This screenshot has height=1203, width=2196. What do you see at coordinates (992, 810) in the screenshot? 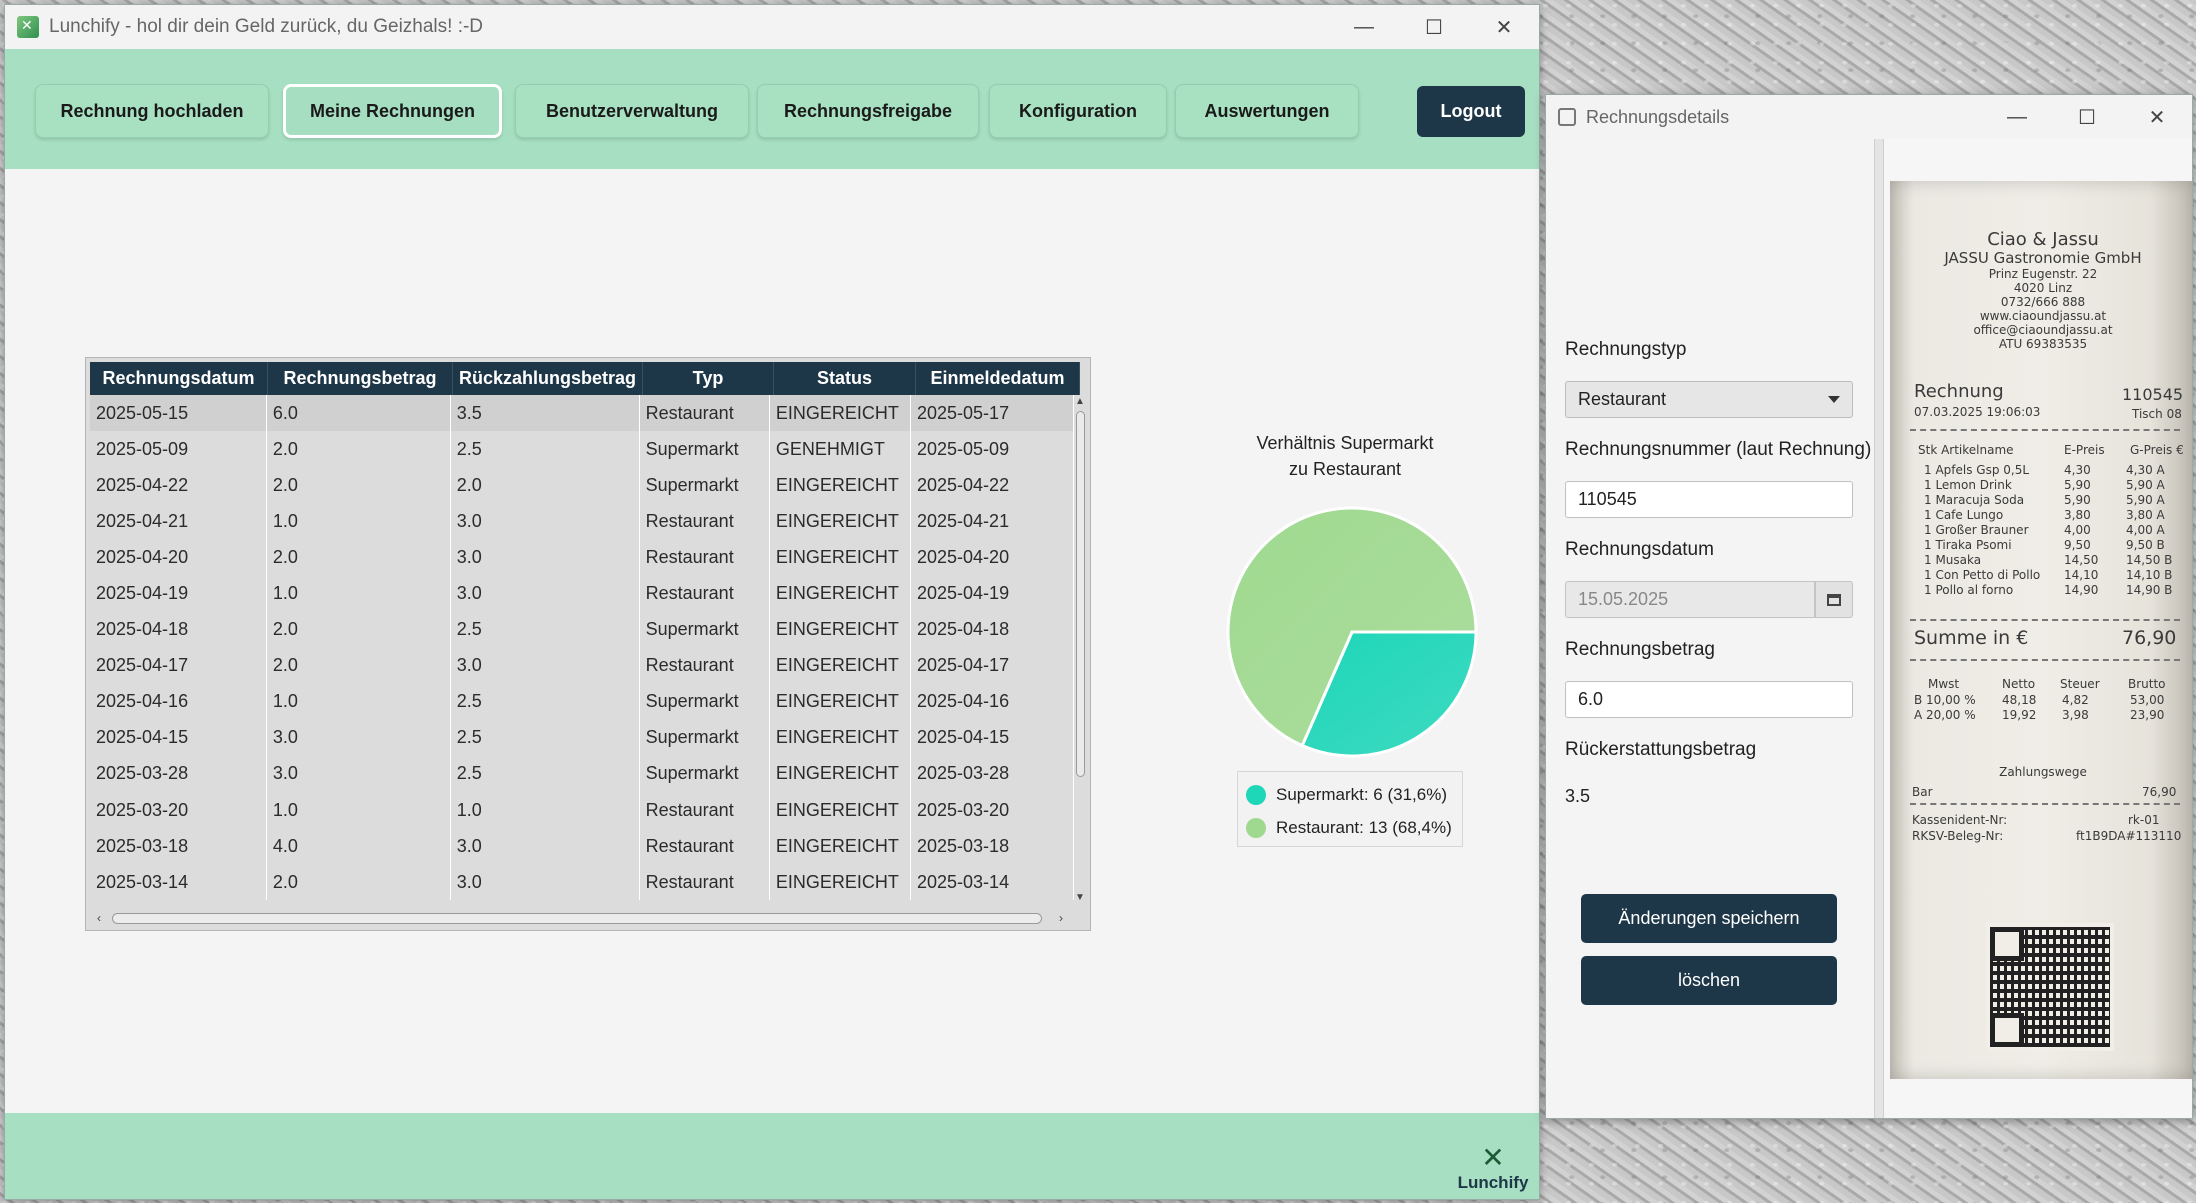
I see `table-cell: 2025-03-20` at bounding box center [992, 810].